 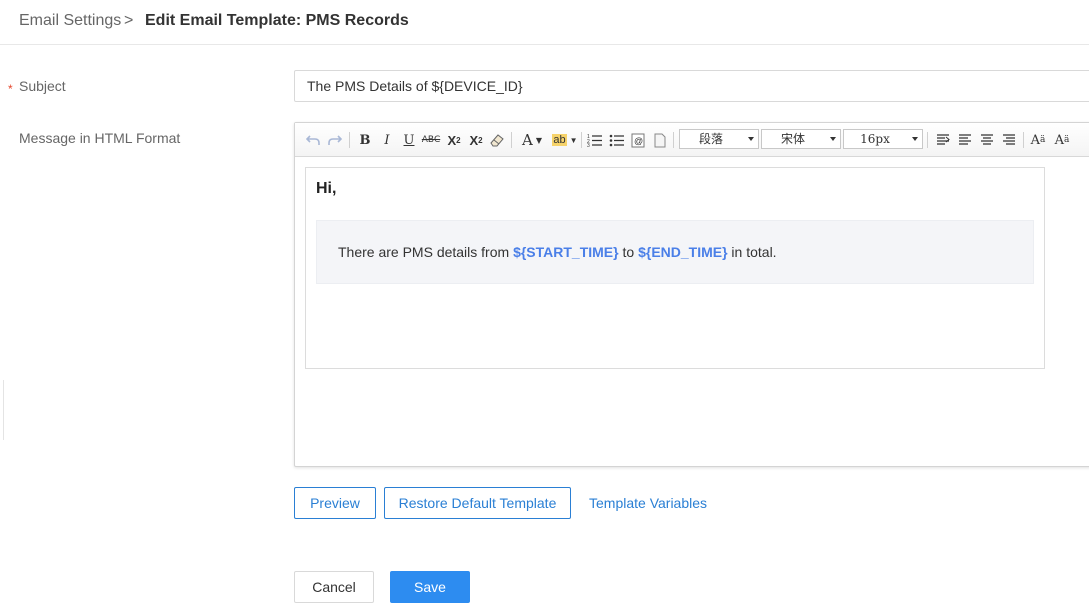 What do you see at coordinates (1038, 140) in the screenshot?
I see `font-increase-icon: Aä` at bounding box center [1038, 140].